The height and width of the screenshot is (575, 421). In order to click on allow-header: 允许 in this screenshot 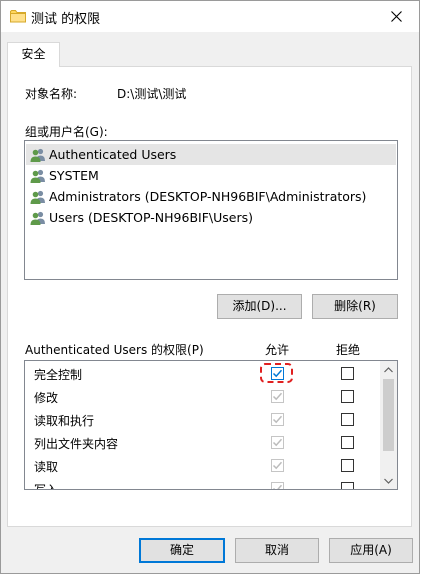, I will do `click(277, 350)`.